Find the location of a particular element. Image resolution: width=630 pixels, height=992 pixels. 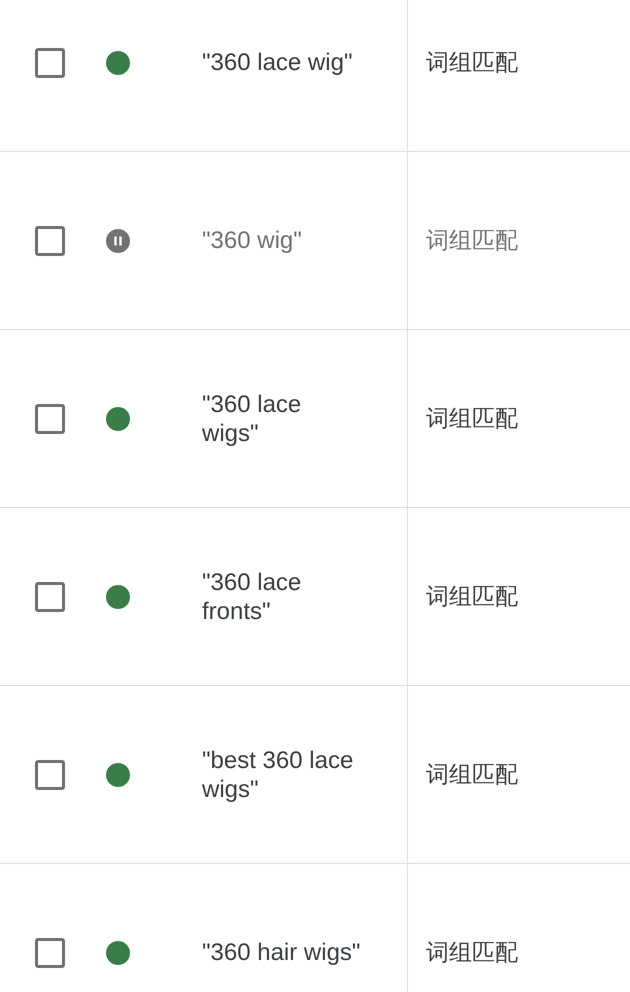

keyword-text: "360 lace fronts" is located at coordinates (252, 597).